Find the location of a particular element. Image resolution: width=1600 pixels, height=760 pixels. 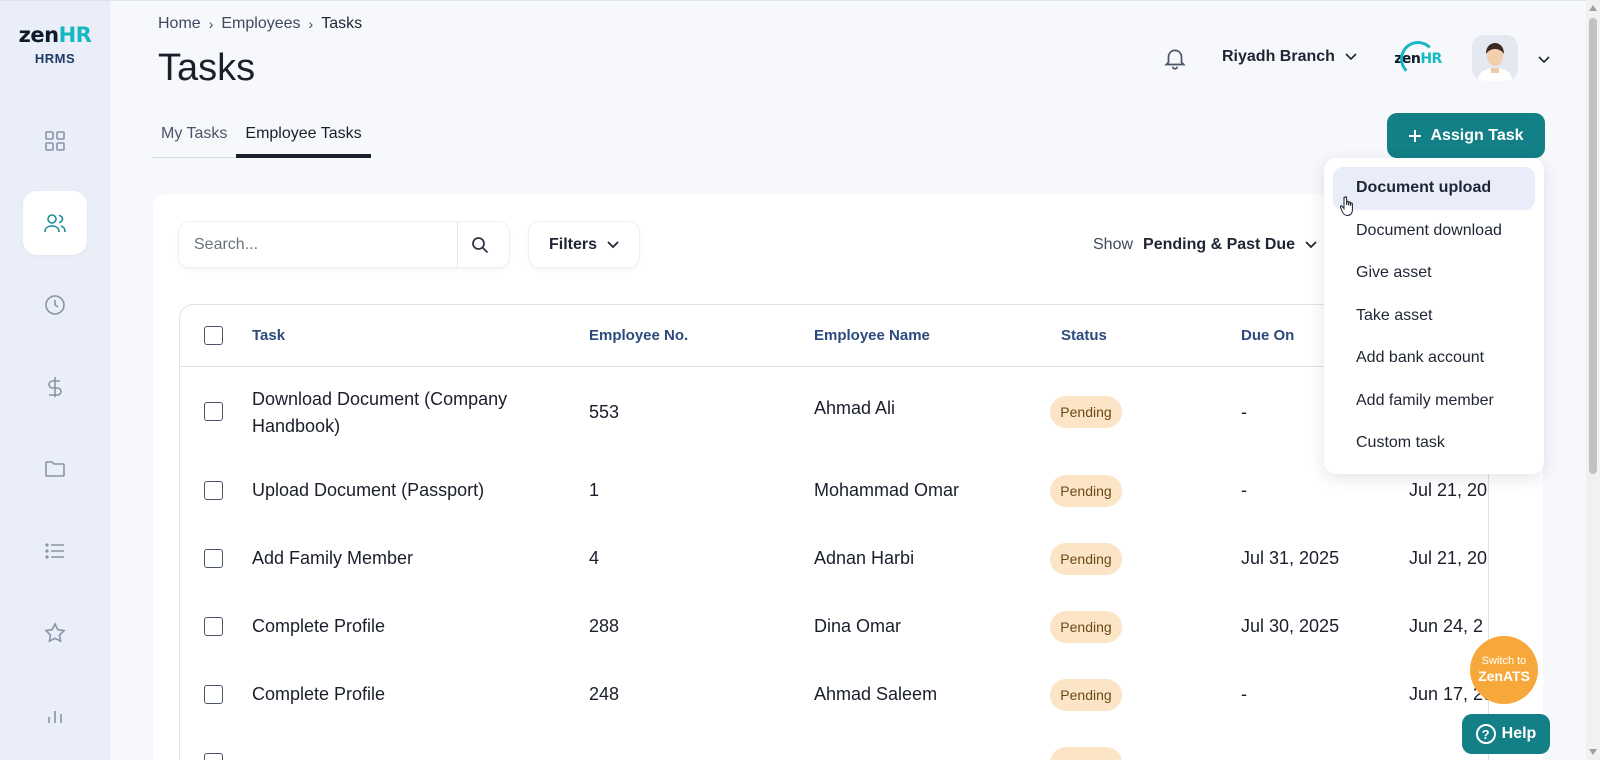

due-on: - is located at coordinates (1244, 694).